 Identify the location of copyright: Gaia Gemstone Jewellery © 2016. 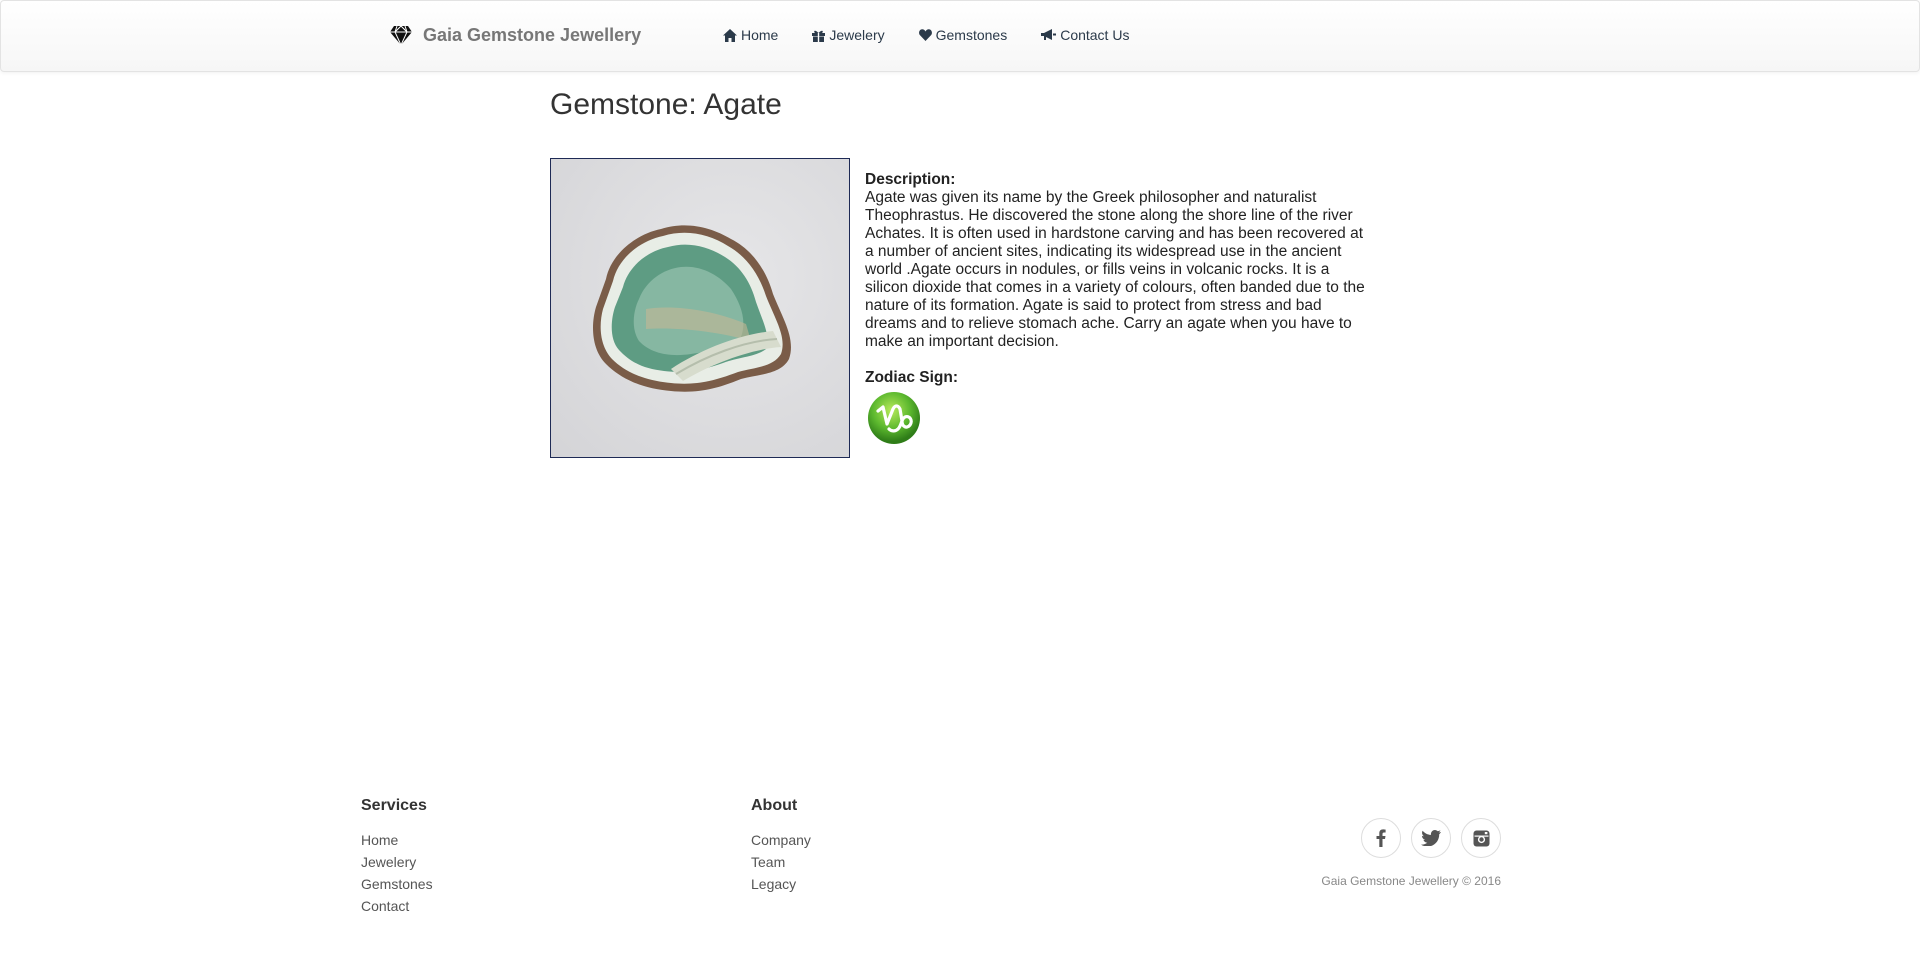
(1411, 881).